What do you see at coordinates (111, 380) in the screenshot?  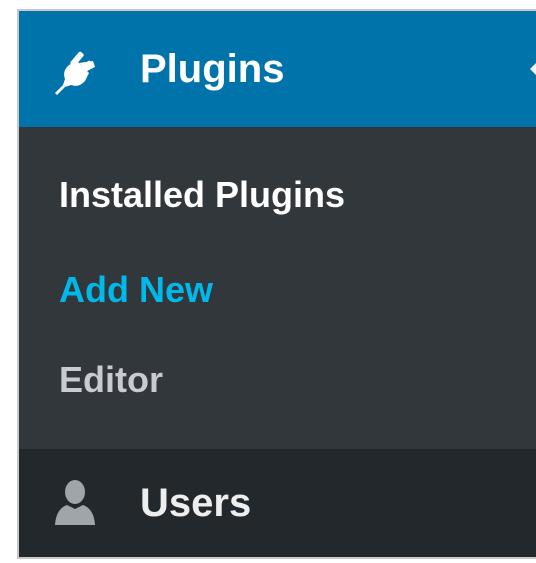 I see `submenu-item-editor: Editor` at bounding box center [111, 380].